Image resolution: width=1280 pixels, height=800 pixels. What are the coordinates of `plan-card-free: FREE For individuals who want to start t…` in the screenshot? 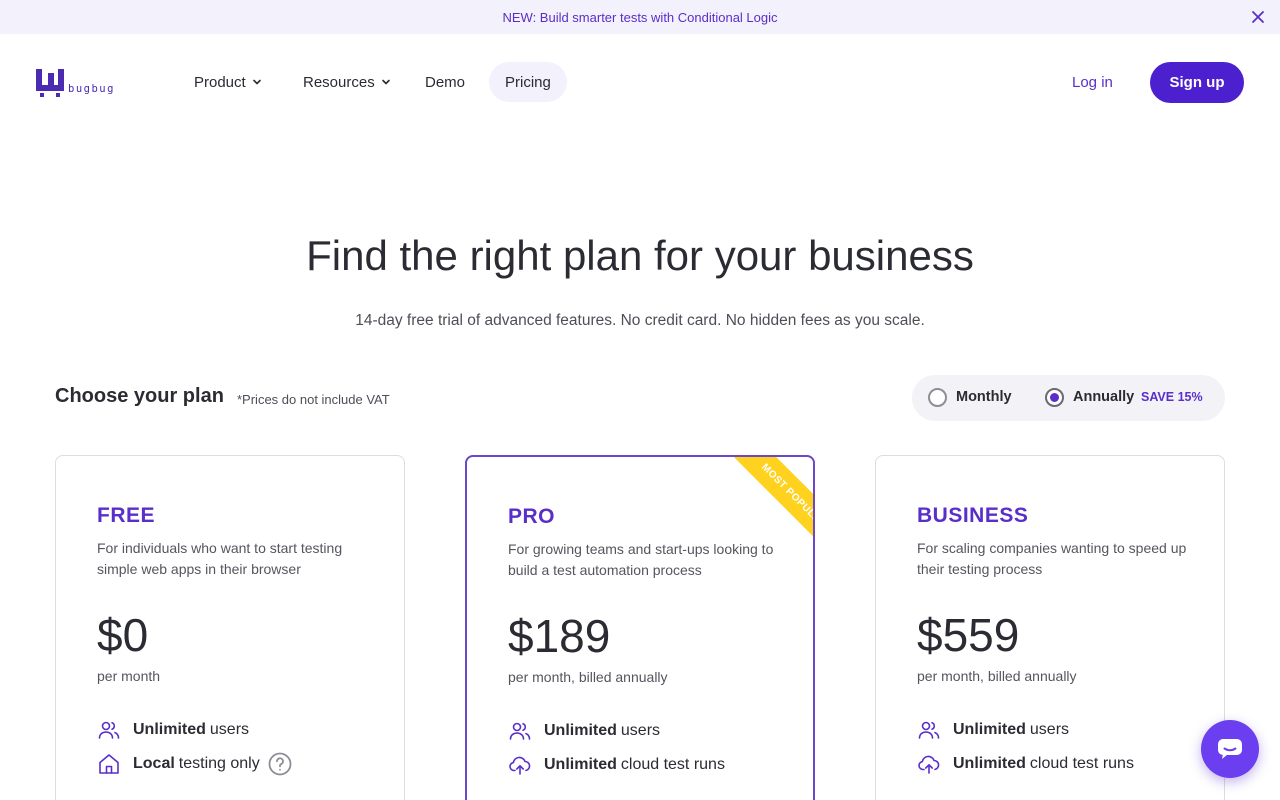 It's located at (230, 627).